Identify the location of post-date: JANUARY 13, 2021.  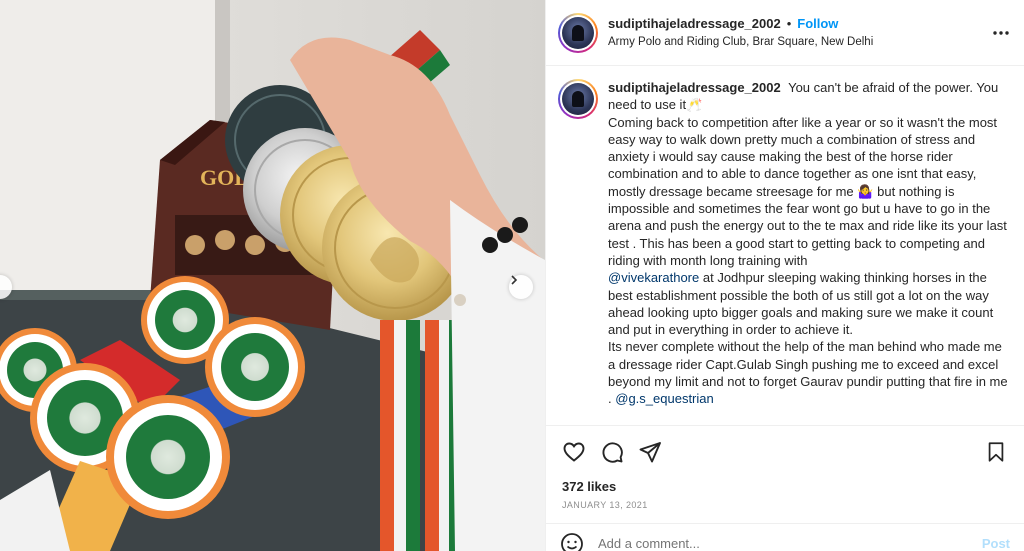
(605, 505).